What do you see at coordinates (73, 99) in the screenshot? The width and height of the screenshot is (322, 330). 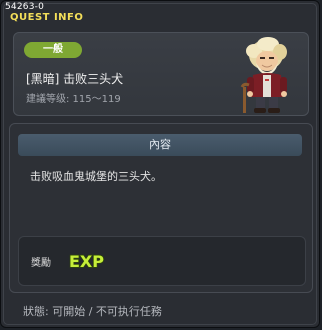 I see `quest-recommended-level: 建議等级: 115〜119` at bounding box center [73, 99].